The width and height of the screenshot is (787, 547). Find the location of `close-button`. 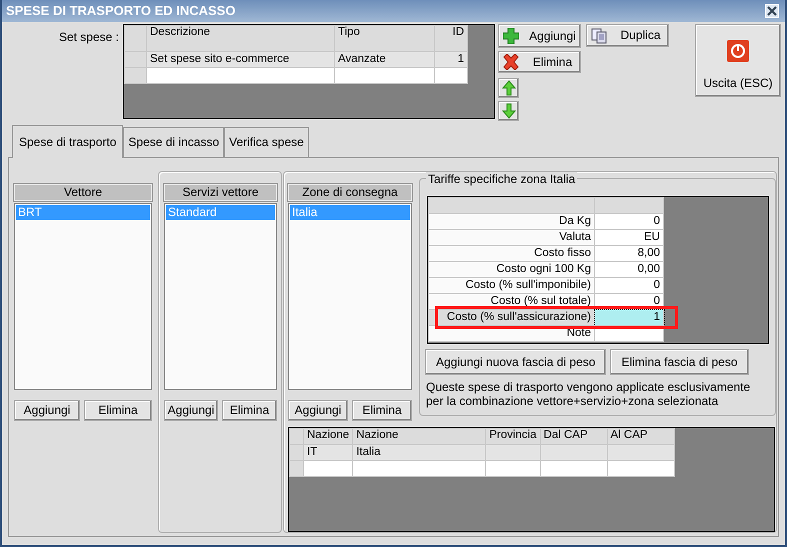

close-button is located at coordinates (772, 11).